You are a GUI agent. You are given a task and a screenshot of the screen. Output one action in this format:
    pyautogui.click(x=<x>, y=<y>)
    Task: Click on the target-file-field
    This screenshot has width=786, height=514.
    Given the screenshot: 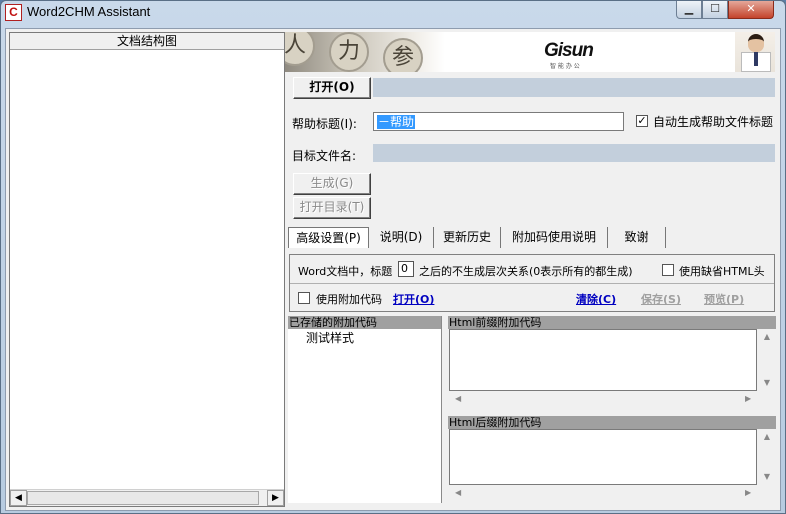 What is the action you would take?
    pyautogui.click(x=574, y=153)
    